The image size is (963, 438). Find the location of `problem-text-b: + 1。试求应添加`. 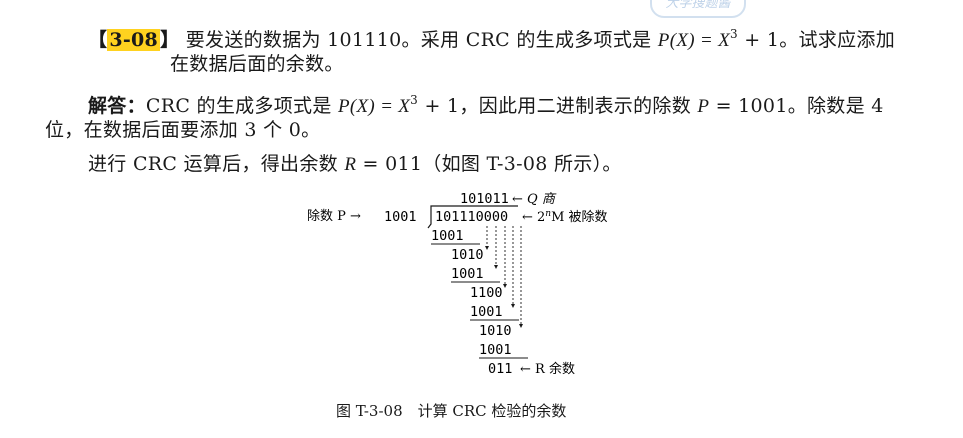

problem-text-b: + 1。试求应添加 is located at coordinates (816, 40).